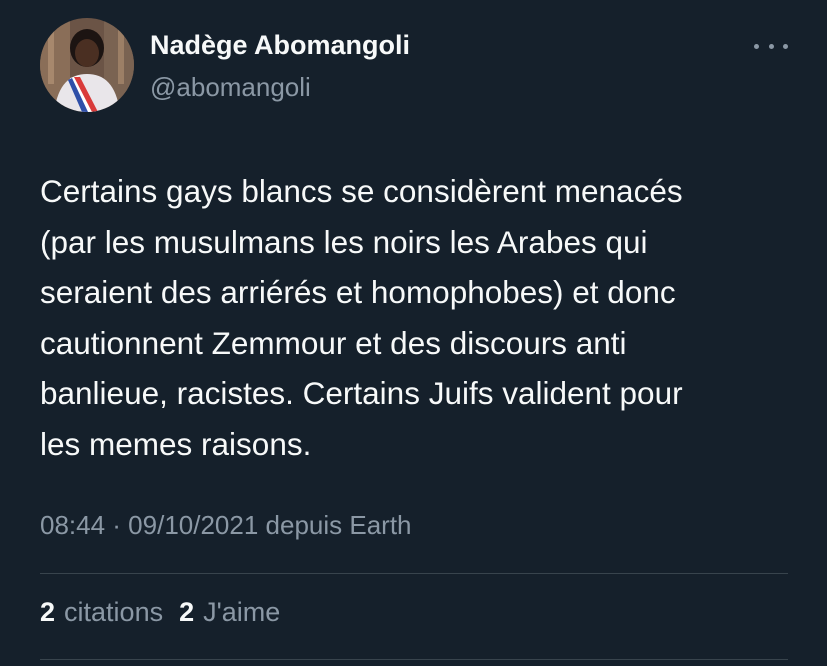 This screenshot has height=666, width=827. What do you see at coordinates (242, 612) in the screenshot?
I see `likes-label: J'aime` at bounding box center [242, 612].